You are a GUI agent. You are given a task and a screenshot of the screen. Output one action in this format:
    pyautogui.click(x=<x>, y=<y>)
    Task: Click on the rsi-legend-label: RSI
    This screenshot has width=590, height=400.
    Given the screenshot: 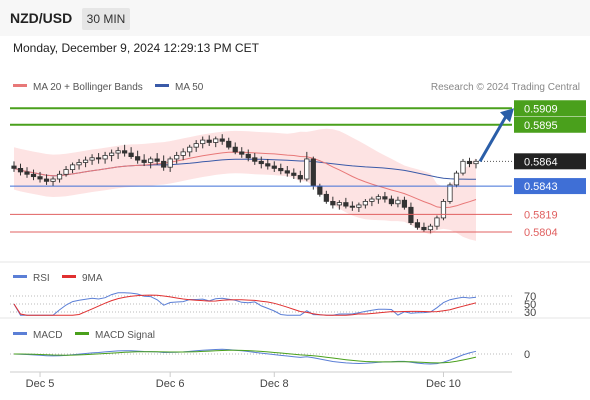 What is the action you would take?
    pyautogui.click(x=41, y=278)
    